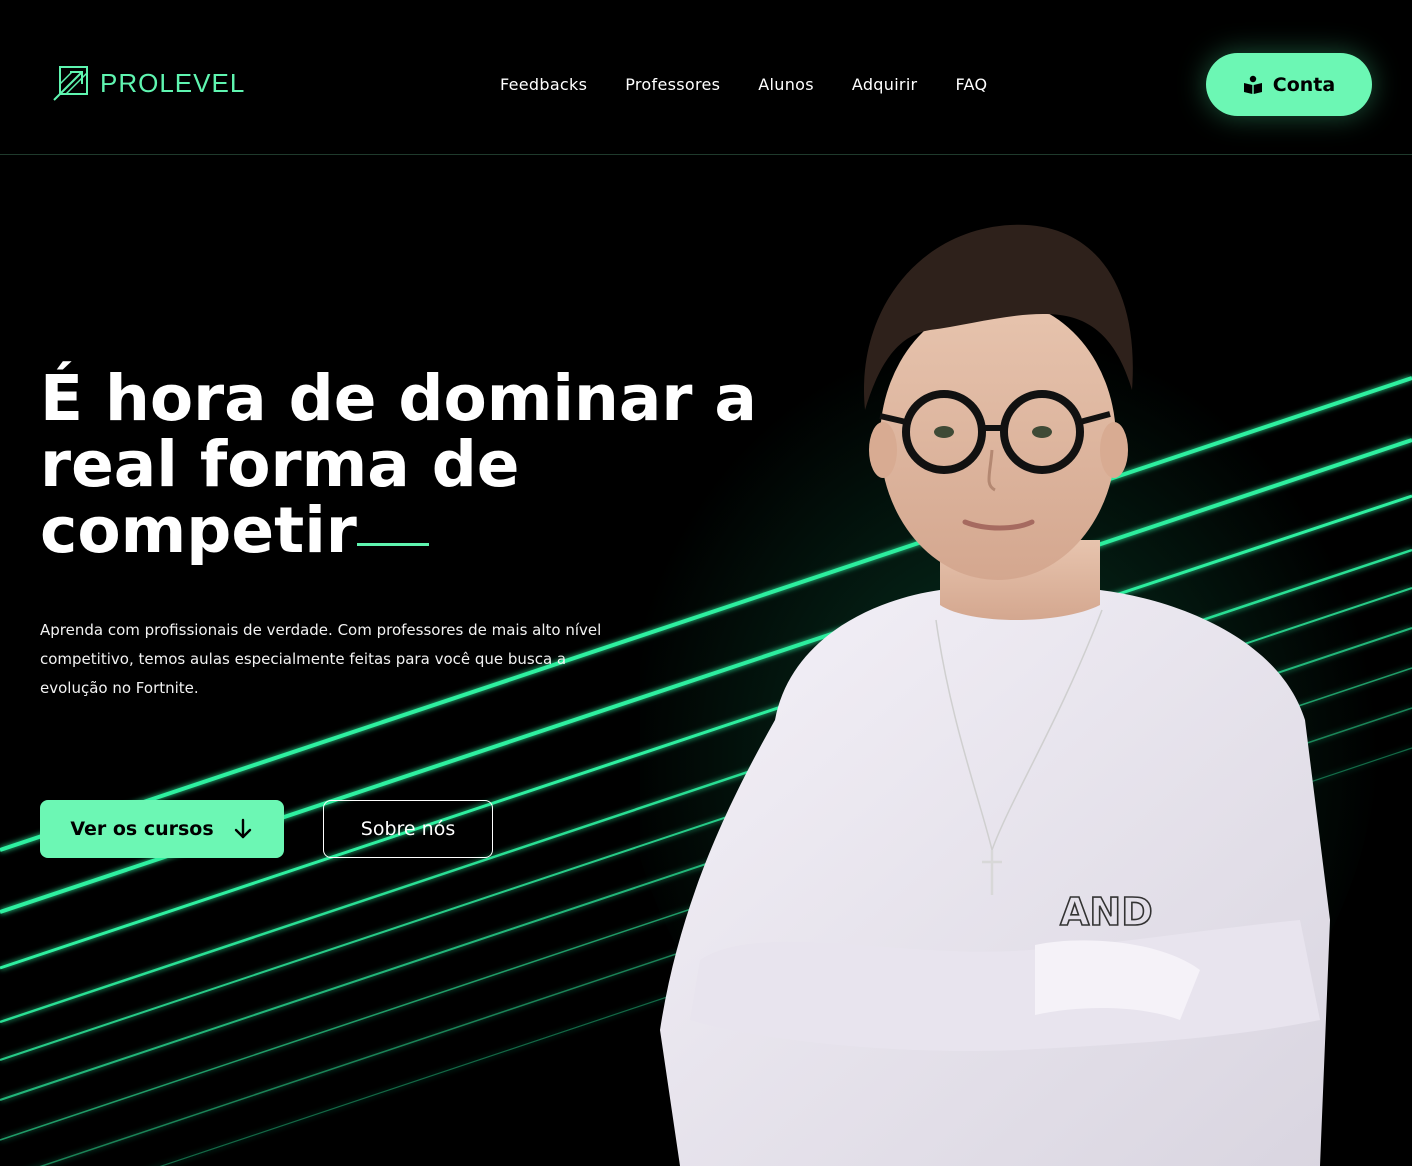 This screenshot has height=1166, width=1412. What do you see at coordinates (70, 83) in the screenshot?
I see `logo-mark-icon` at bounding box center [70, 83].